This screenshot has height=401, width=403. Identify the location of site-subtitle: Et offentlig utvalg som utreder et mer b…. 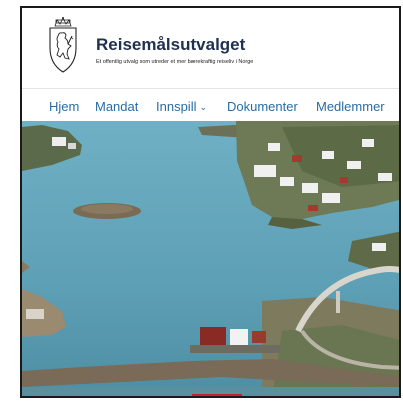
(175, 62).